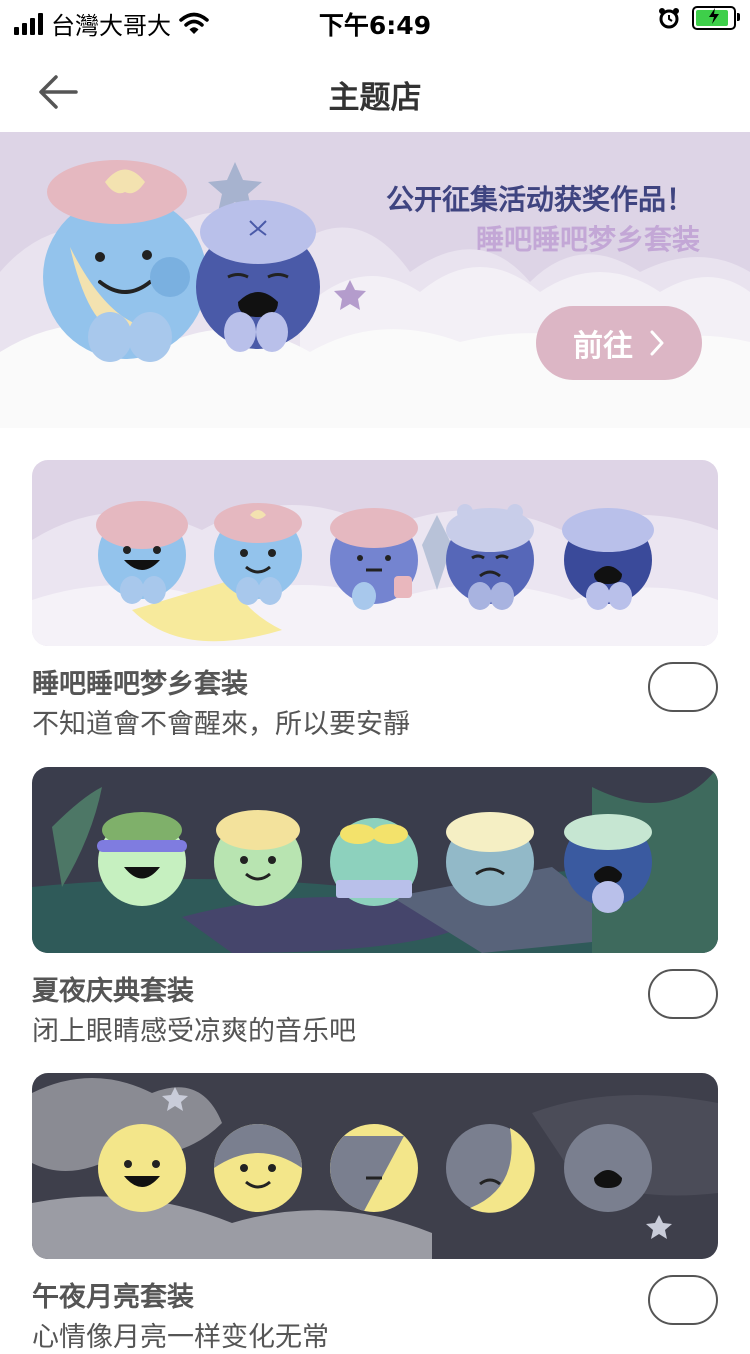  I want to click on chevron-right-icon, so click(657, 343).